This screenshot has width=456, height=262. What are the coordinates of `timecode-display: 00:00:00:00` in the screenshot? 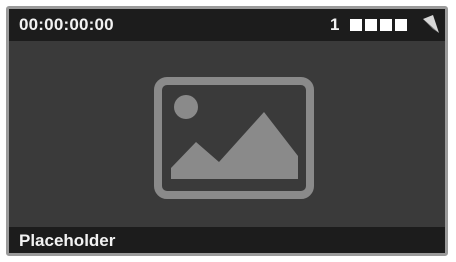 It's located at (66, 24).